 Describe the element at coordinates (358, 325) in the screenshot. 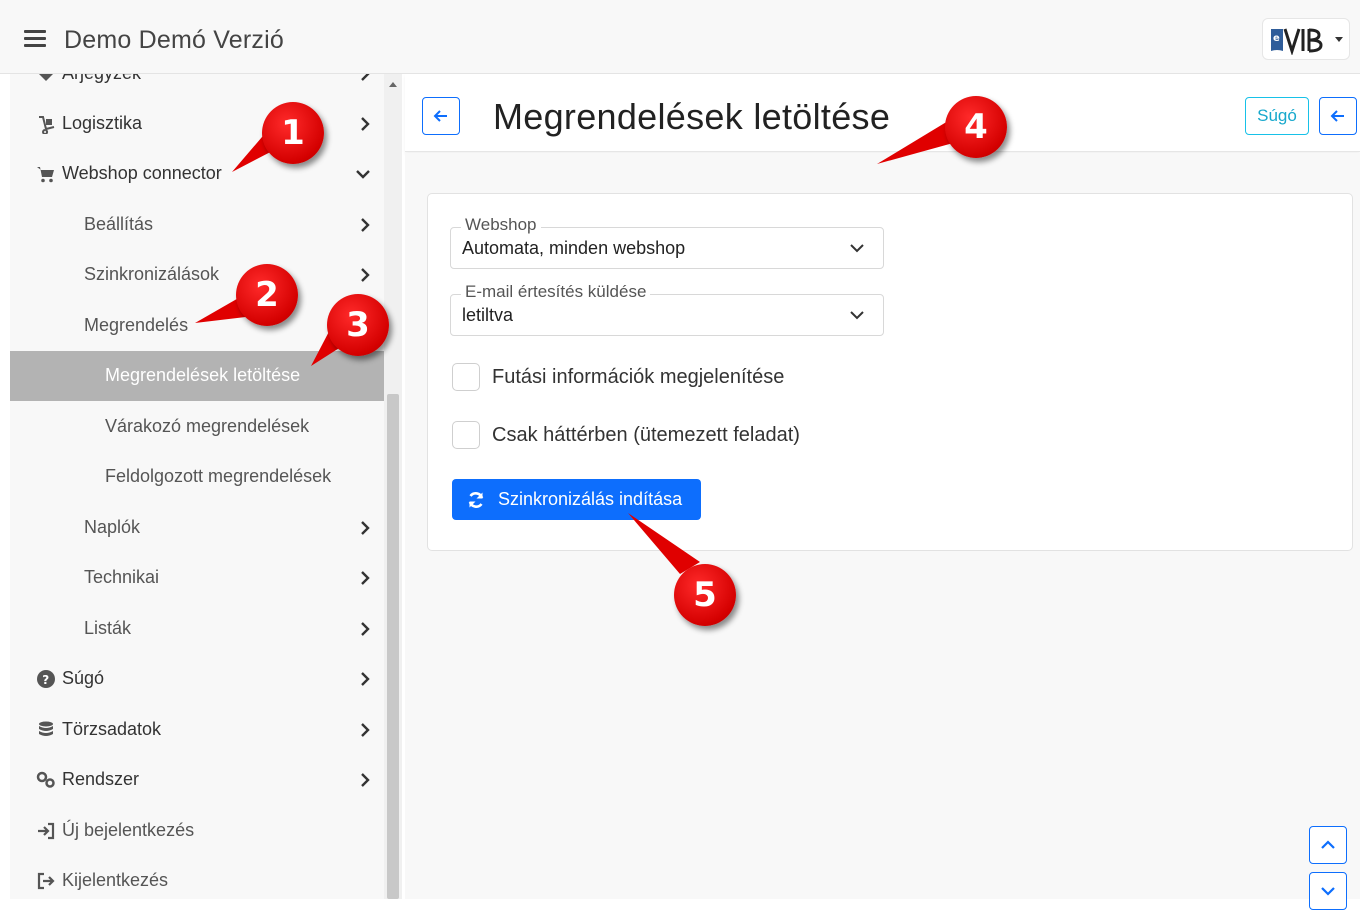

I see `annotation-marker-3: 3` at that location.